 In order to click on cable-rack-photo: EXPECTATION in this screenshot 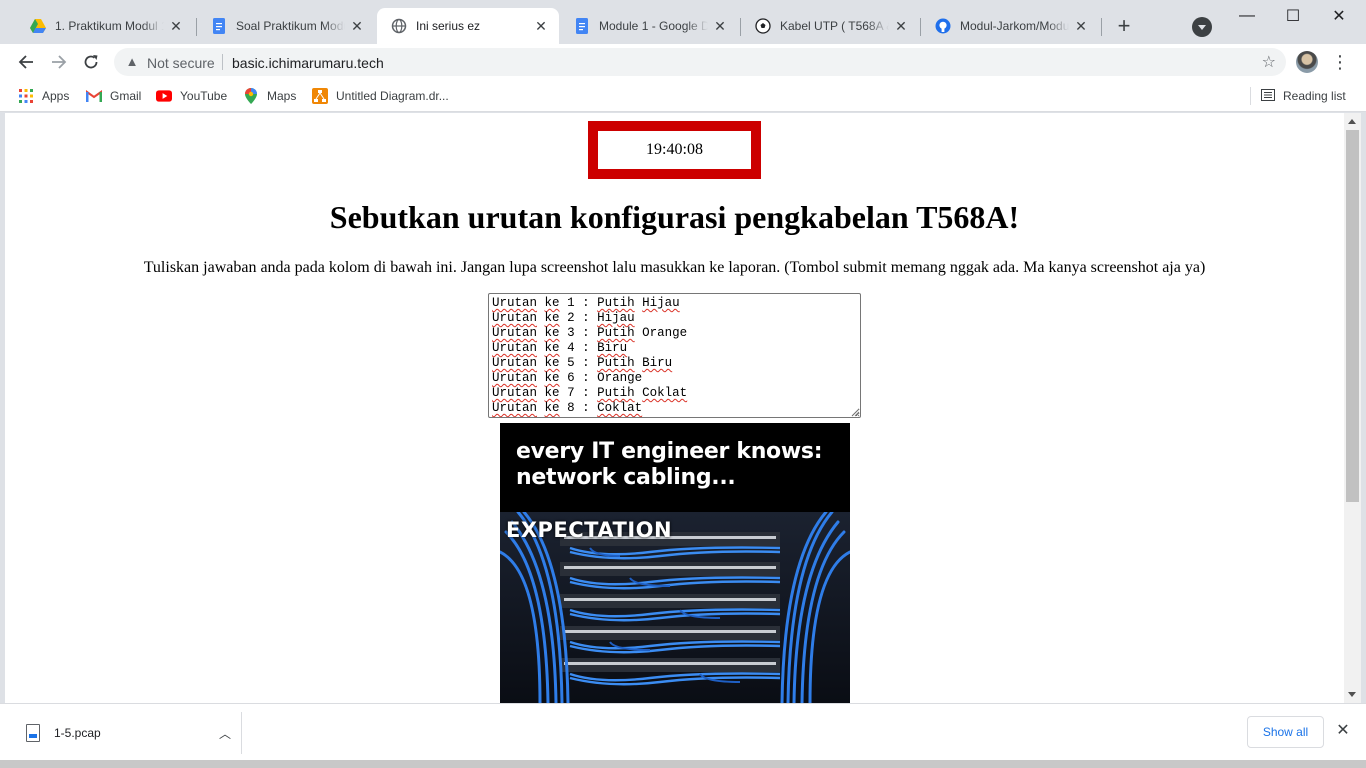, I will do `click(675, 607)`.